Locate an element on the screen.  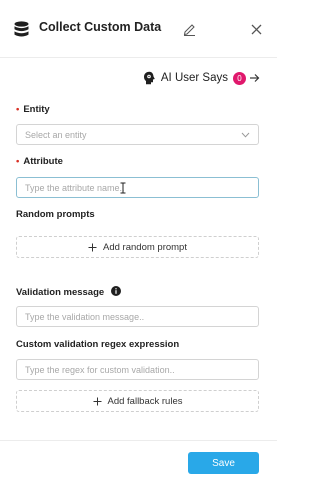
regex-label: Custom validation regex expression is located at coordinates (98, 344).